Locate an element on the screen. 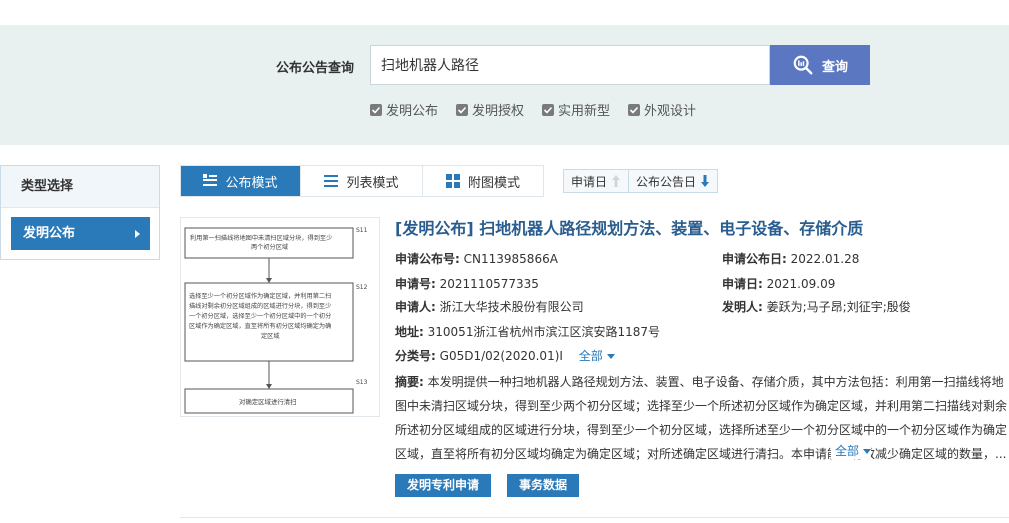 The width and height of the screenshot is (1009, 523). checkbox-label: 实用新型 is located at coordinates (584, 111).